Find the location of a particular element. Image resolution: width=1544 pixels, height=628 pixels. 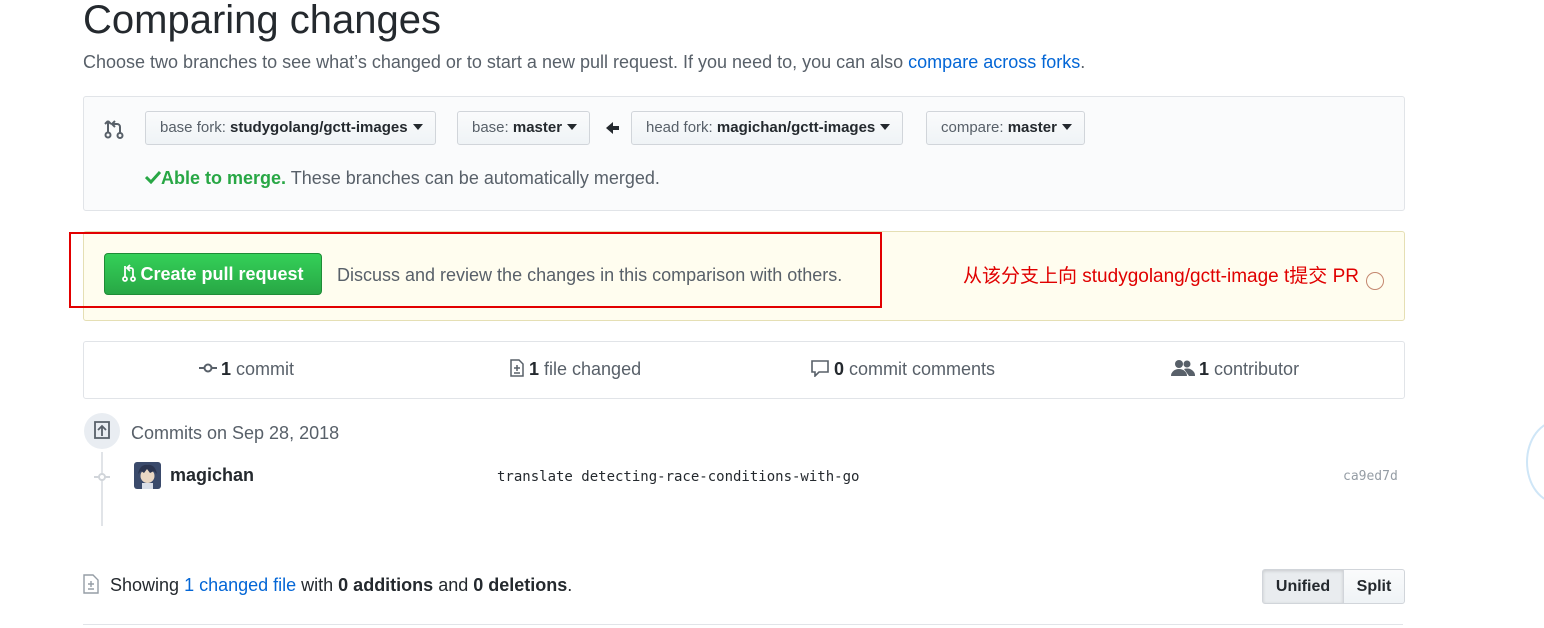

contributors-label: contributor is located at coordinates (1254, 369).